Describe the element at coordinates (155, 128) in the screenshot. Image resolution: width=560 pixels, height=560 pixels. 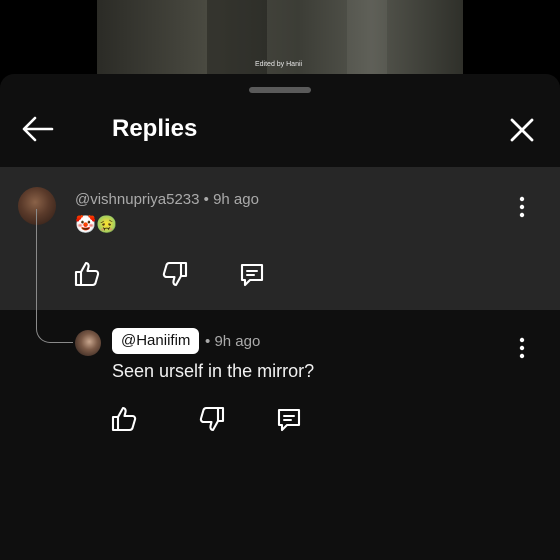
I see `page-title: Replies` at that location.